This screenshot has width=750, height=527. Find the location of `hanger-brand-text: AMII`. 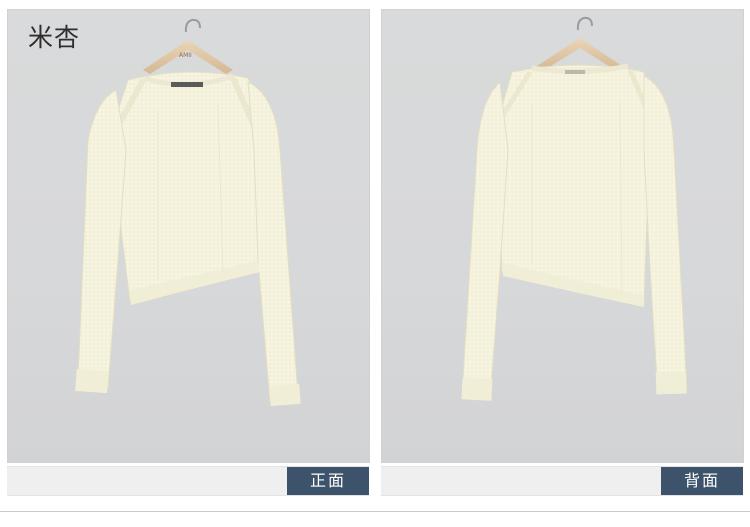

hanger-brand-text: AMII is located at coordinates (185, 55).